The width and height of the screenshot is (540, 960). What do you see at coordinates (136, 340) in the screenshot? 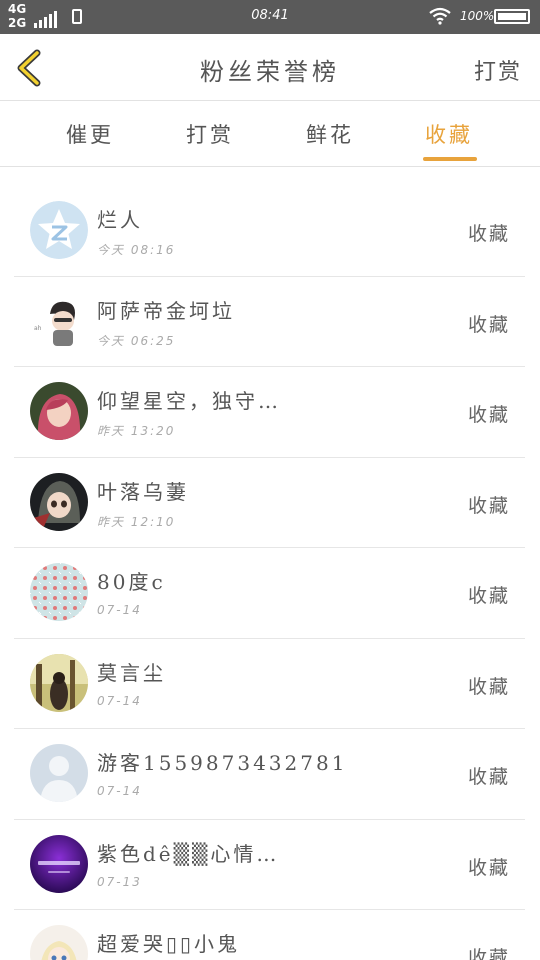
I see `fan-time: 今天 06:25` at bounding box center [136, 340].